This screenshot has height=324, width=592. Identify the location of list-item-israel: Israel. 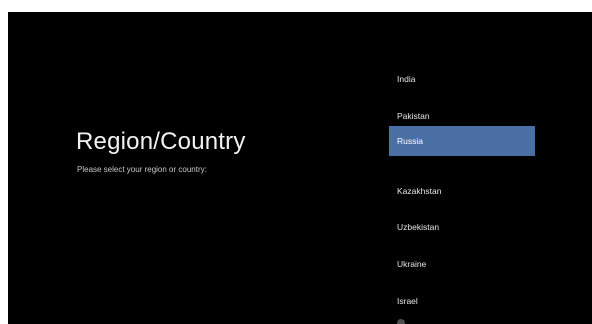
(462, 301).